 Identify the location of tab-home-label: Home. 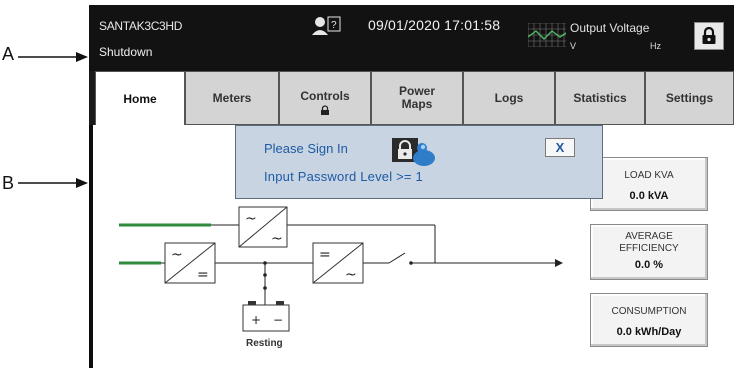
(140, 99).